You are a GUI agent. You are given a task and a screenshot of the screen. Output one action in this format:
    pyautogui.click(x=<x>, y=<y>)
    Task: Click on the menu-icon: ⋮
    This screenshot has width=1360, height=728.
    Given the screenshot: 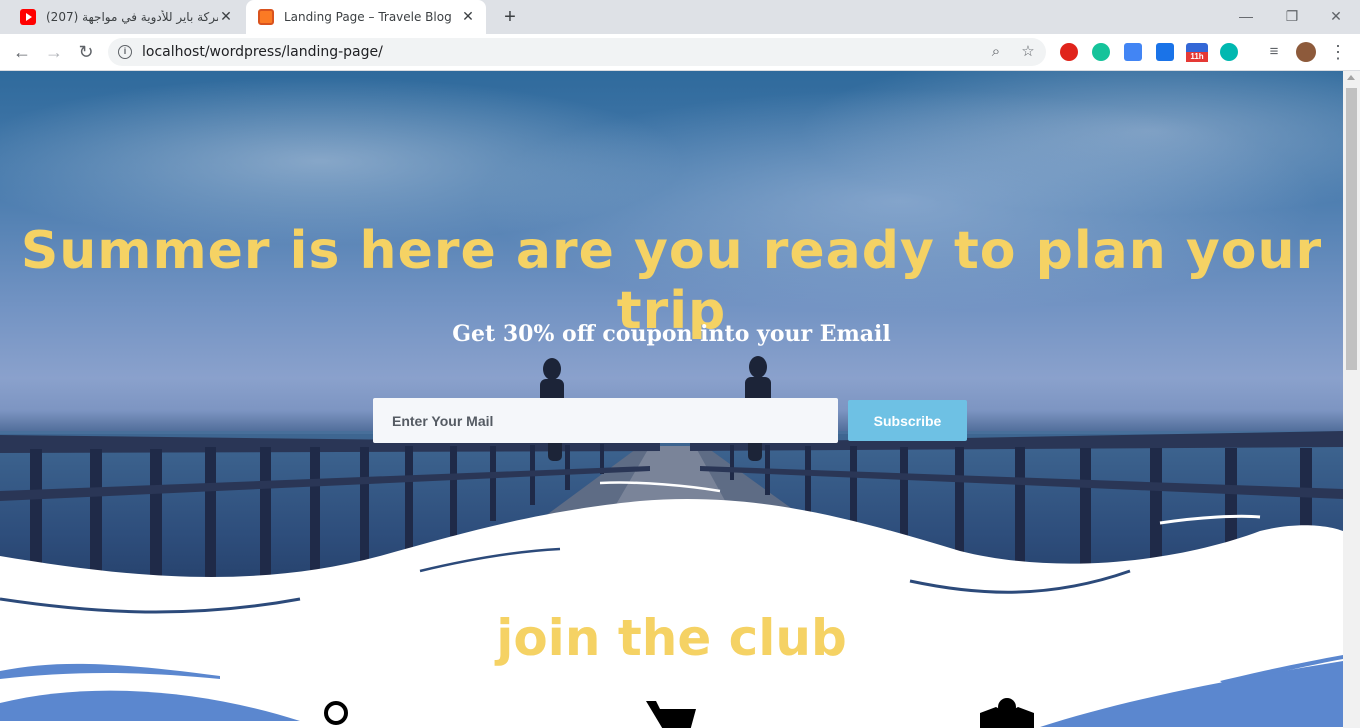 What is the action you would take?
    pyautogui.click(x=1338, y=52)
    